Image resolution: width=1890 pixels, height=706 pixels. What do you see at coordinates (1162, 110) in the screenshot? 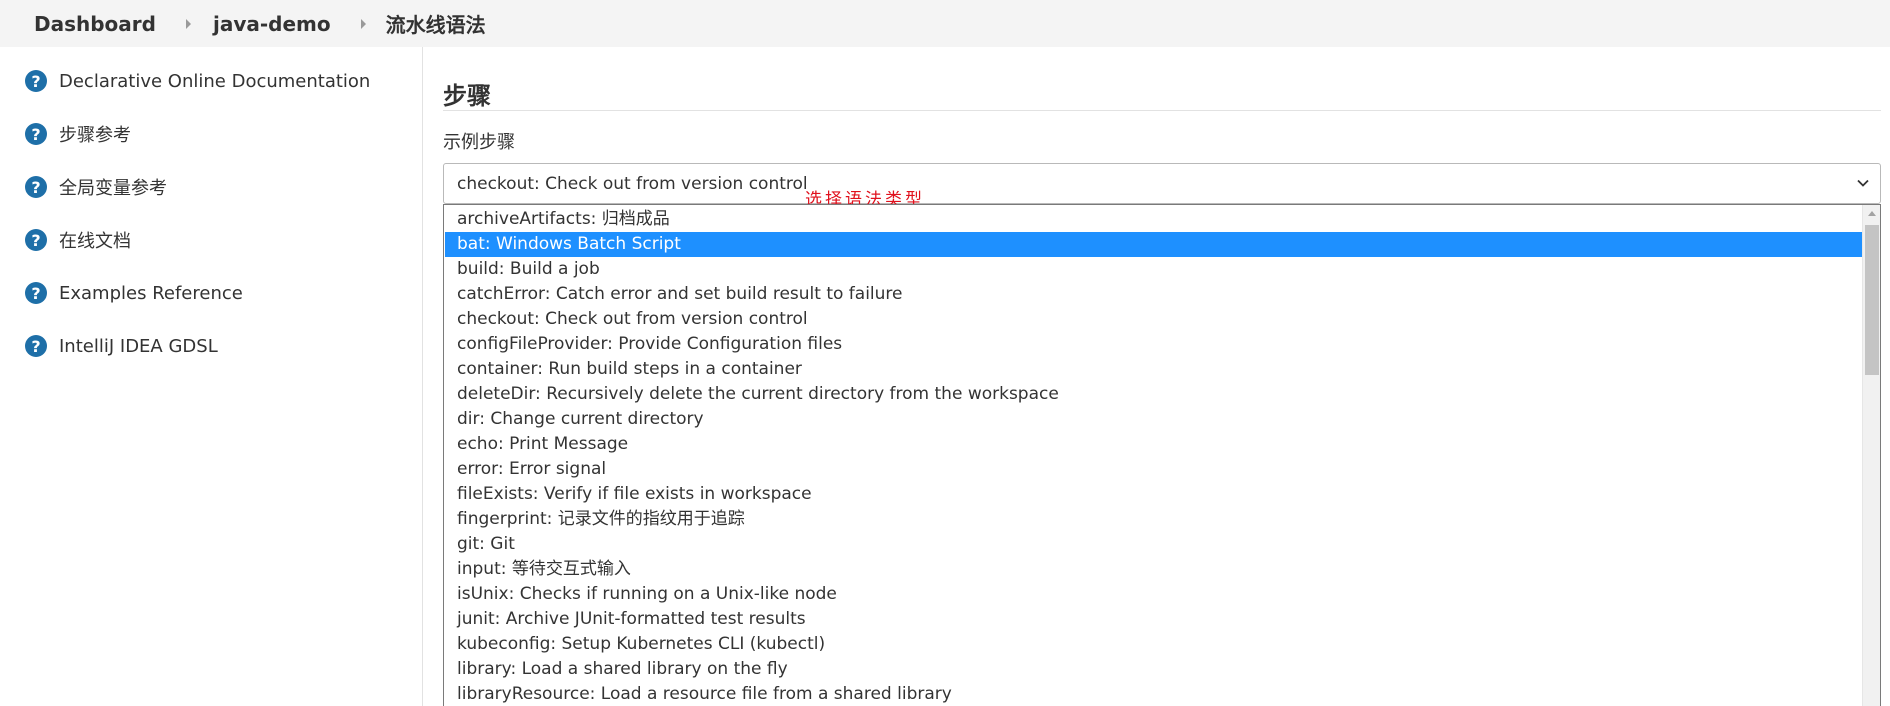
I see `section-divider` at bounding box center [1162, 110].